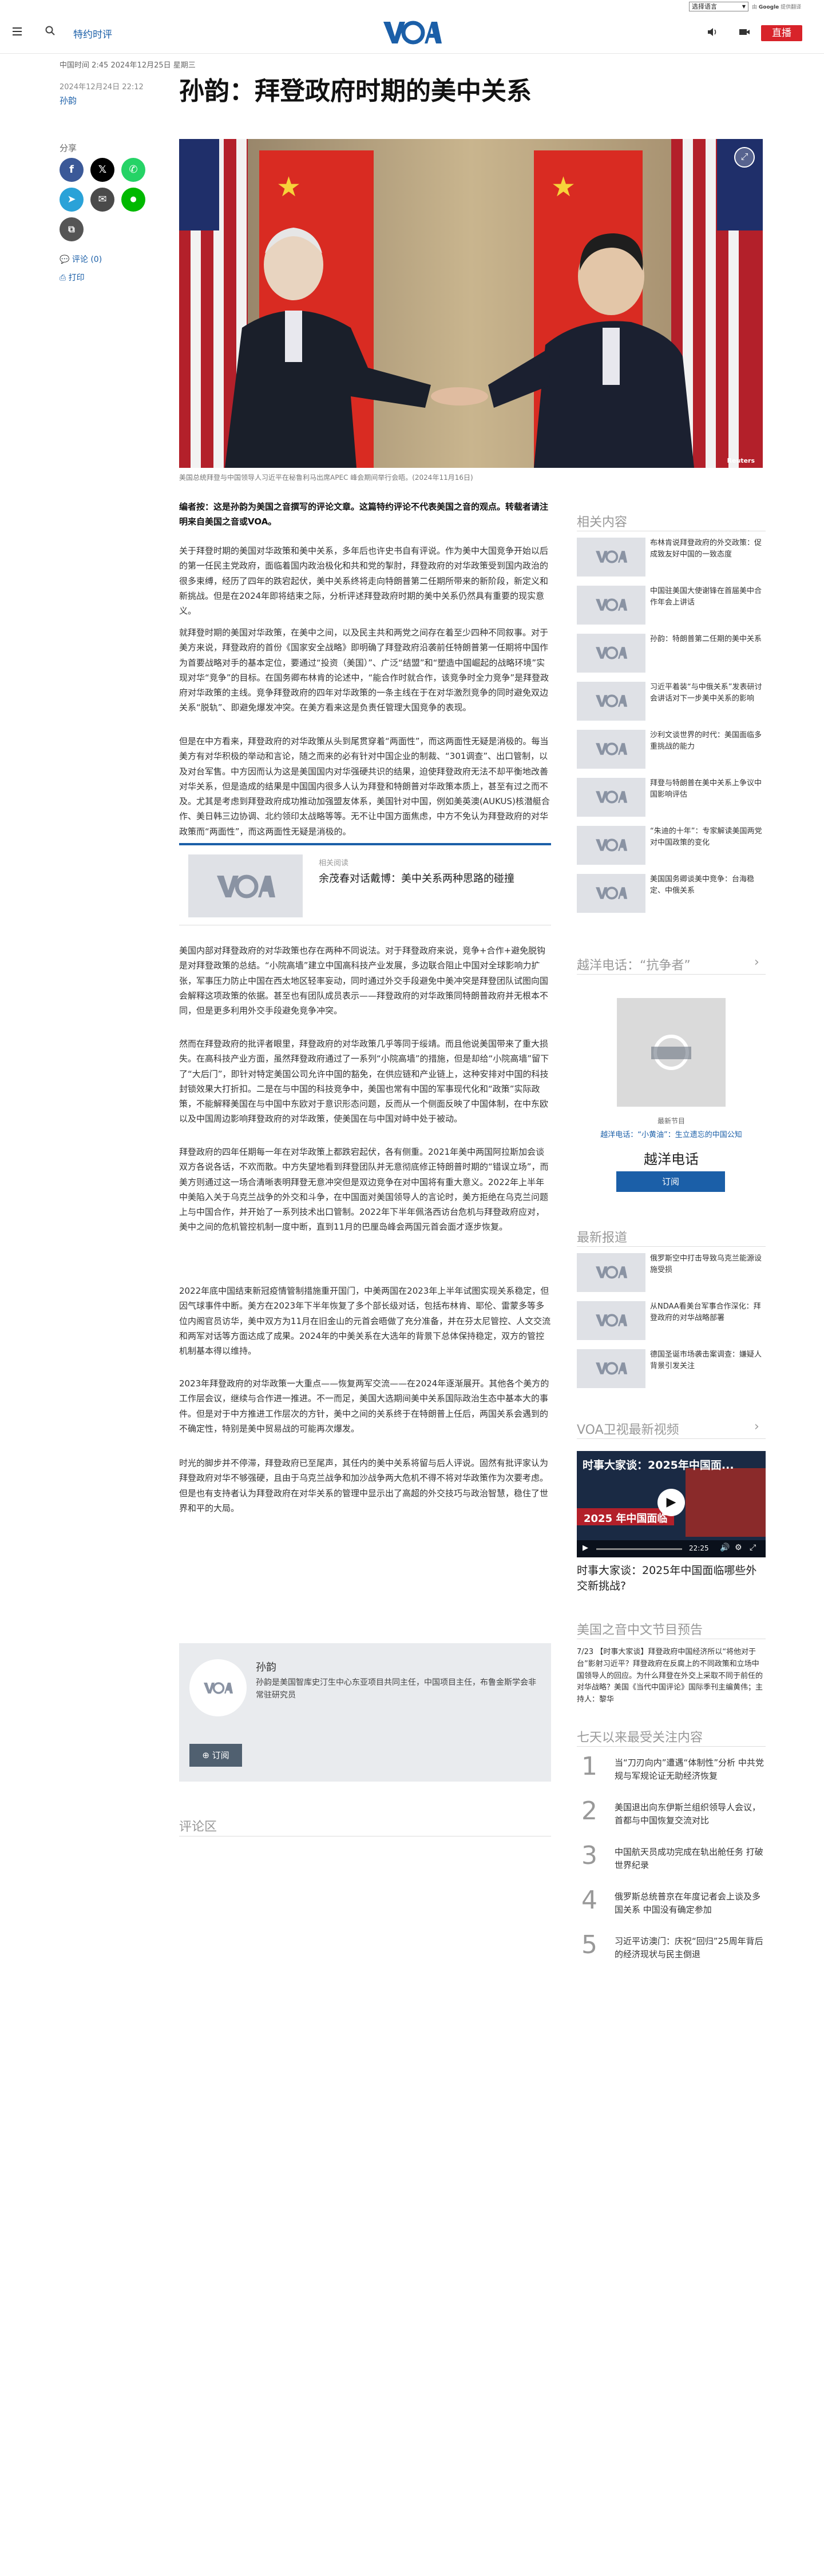  What do you see at coordinates (706, 1360) in the screenshot?
I see `news-item-title: 德国圣诞市场袭击案调查：嫌疑人背景引发关注` at bounding box center [706, 1360].